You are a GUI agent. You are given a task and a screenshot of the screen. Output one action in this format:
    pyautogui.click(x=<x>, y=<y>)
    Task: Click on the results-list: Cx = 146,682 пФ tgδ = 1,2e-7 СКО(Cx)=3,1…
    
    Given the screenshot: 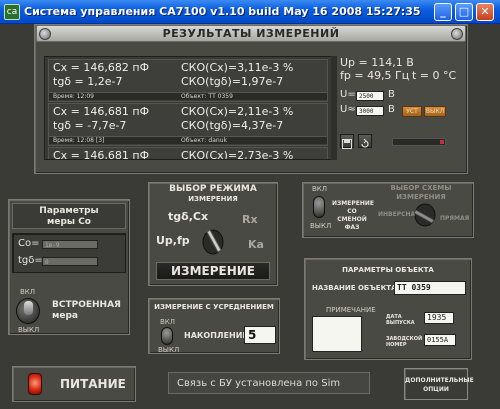 What is the action you would take?
    pyautogui.click(x=188, y=108)
    